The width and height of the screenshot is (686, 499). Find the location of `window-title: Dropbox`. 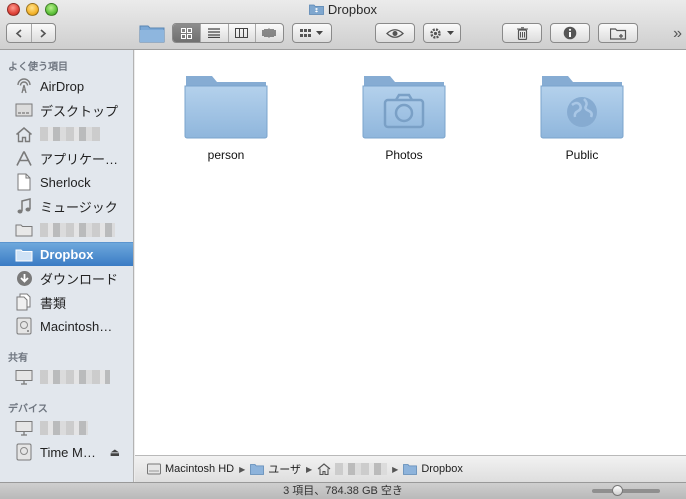

window-title: Dropbox is located at coordinates (343, 9).